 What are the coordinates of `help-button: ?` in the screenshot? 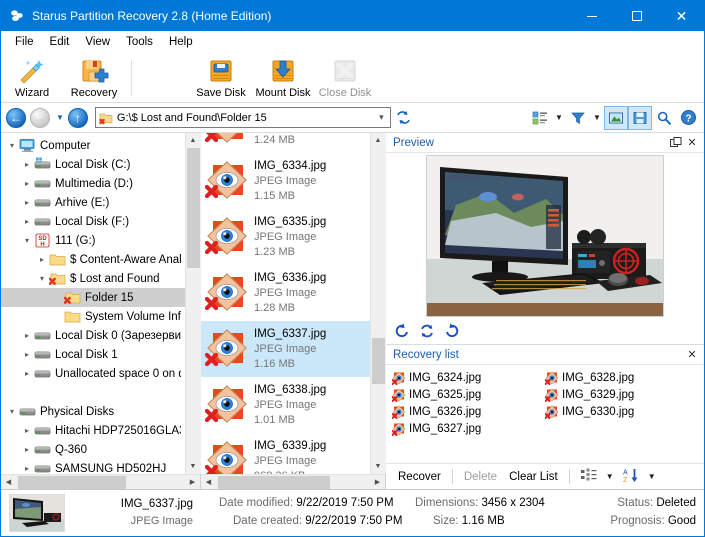 It's located at (688, 118).